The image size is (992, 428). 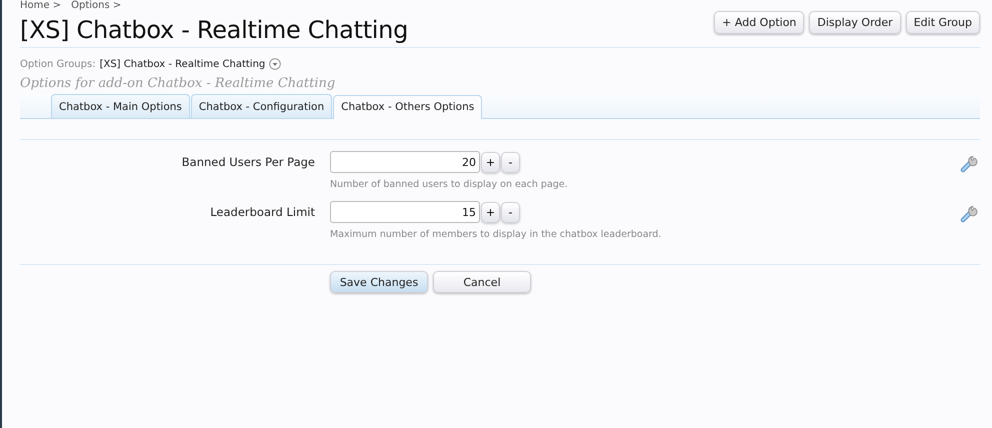 What do you see at coordinates (183, 64) in the screenshot?
I see `option-group-link: [XS] Chatbox - Realtime Chatting` at bounding box center [183, 64].